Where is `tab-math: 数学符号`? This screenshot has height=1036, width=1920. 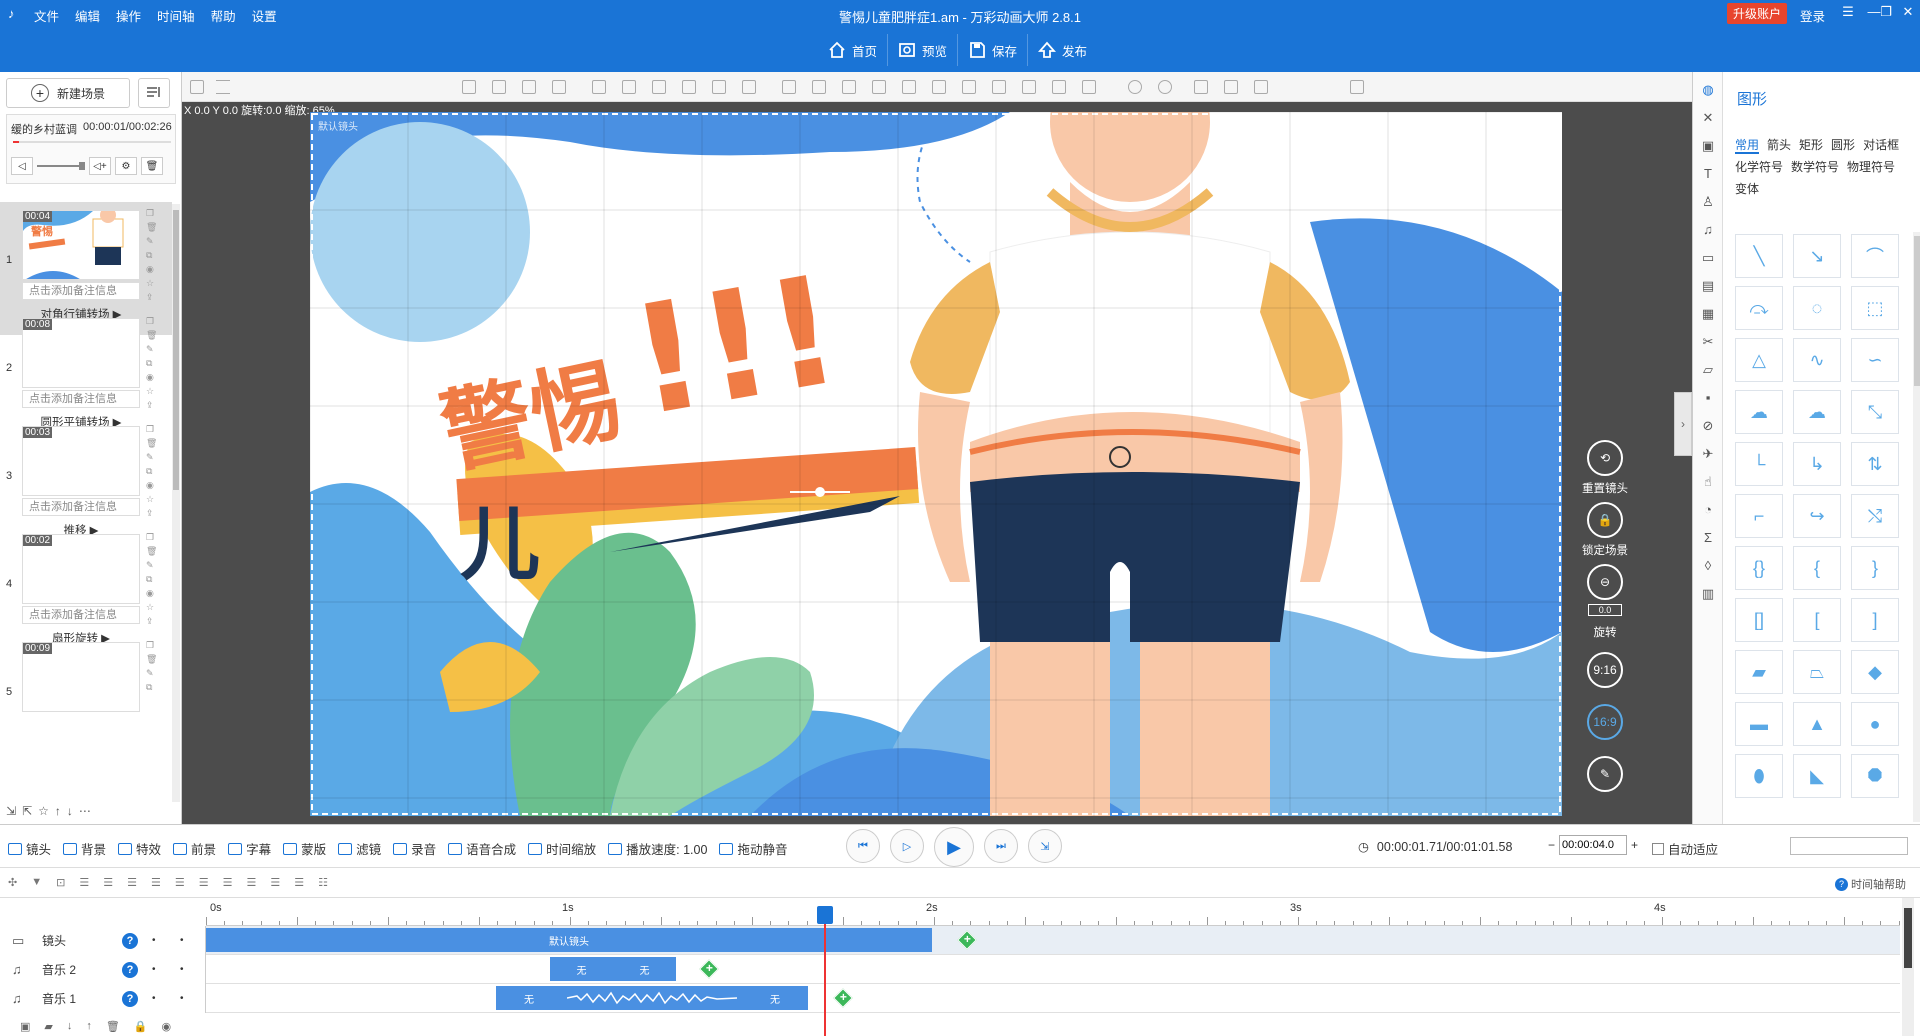
tab-math: 数学符号 is located at coordinates (1815, 167).